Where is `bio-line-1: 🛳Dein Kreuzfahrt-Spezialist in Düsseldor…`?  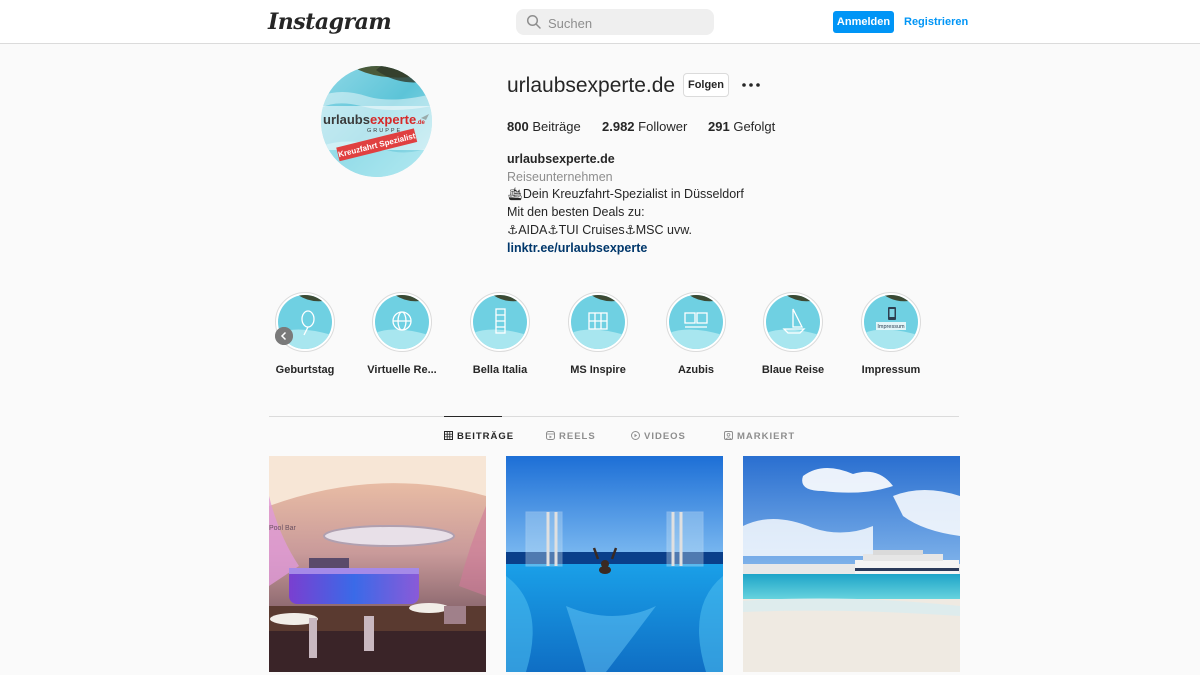 bio-line-1: 🛳Dein Kreuzfahrt-Spezialist in Düsseldor… is located at coordinates (625, 194).